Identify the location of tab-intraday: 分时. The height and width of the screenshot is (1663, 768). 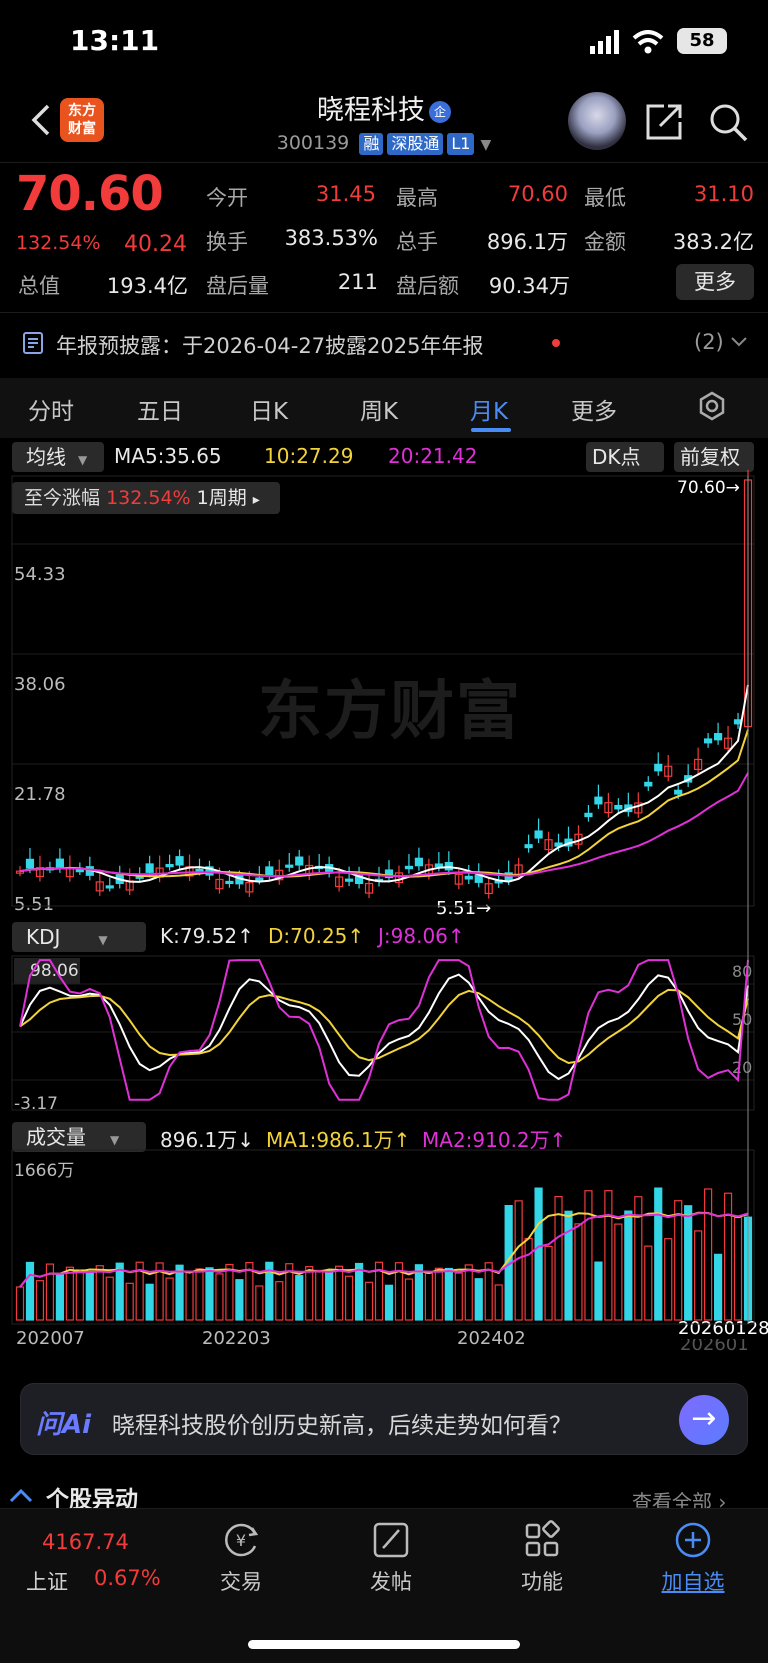
(51, 409).